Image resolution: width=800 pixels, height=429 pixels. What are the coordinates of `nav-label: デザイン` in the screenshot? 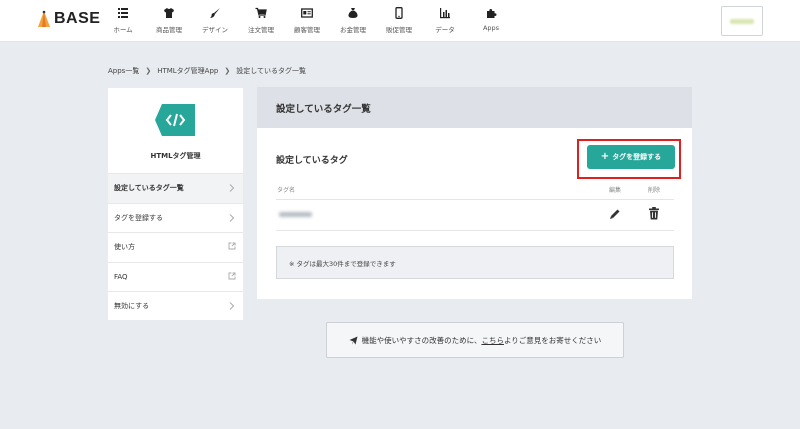 It's located at (215, 30).